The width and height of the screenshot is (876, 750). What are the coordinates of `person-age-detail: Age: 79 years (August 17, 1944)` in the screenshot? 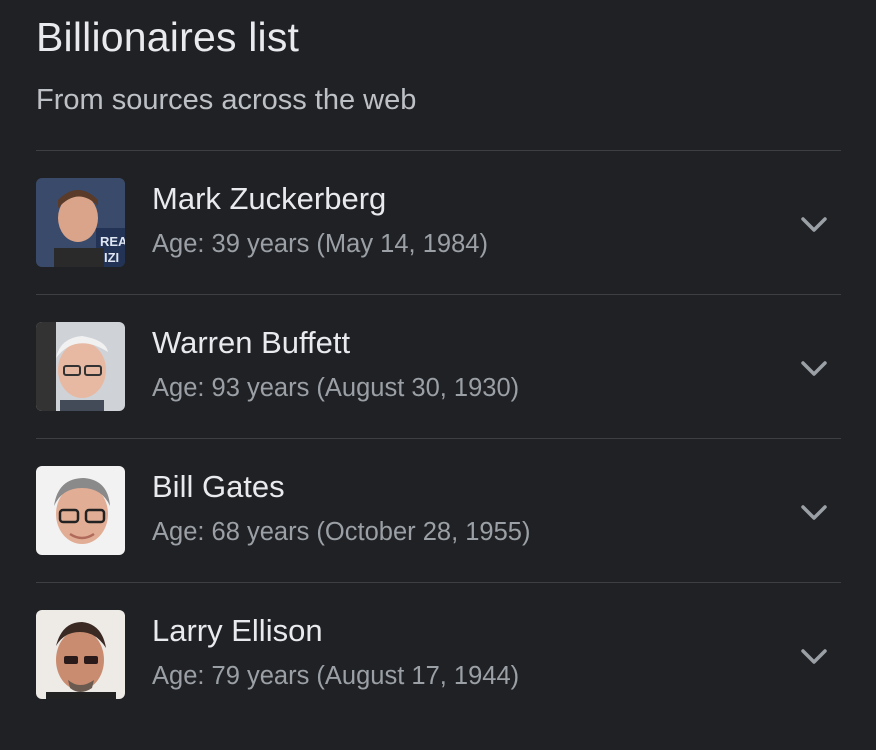 It's located at (336, 676).